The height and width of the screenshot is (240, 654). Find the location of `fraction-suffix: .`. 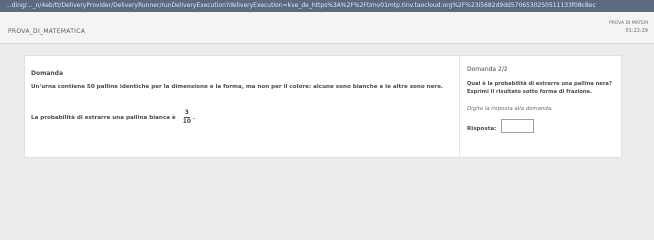

fraction-suffix: . is located at coordinates (194, 117).